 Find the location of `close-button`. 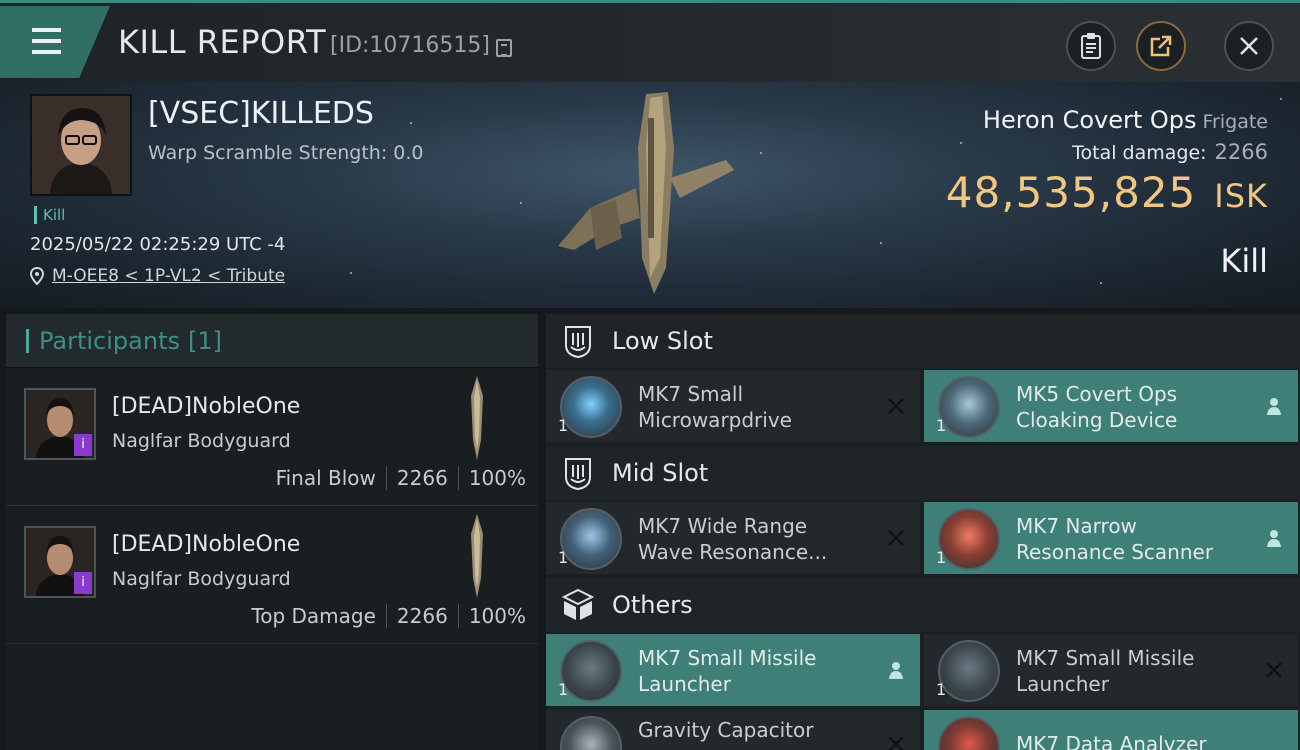

close-button is located at coordinates (1249, 46).